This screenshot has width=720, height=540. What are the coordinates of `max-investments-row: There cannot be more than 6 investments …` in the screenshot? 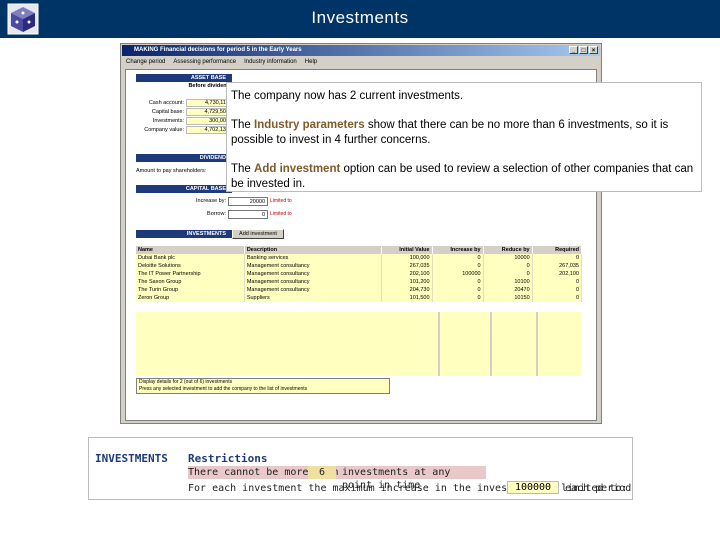 It's located at (337, 478).